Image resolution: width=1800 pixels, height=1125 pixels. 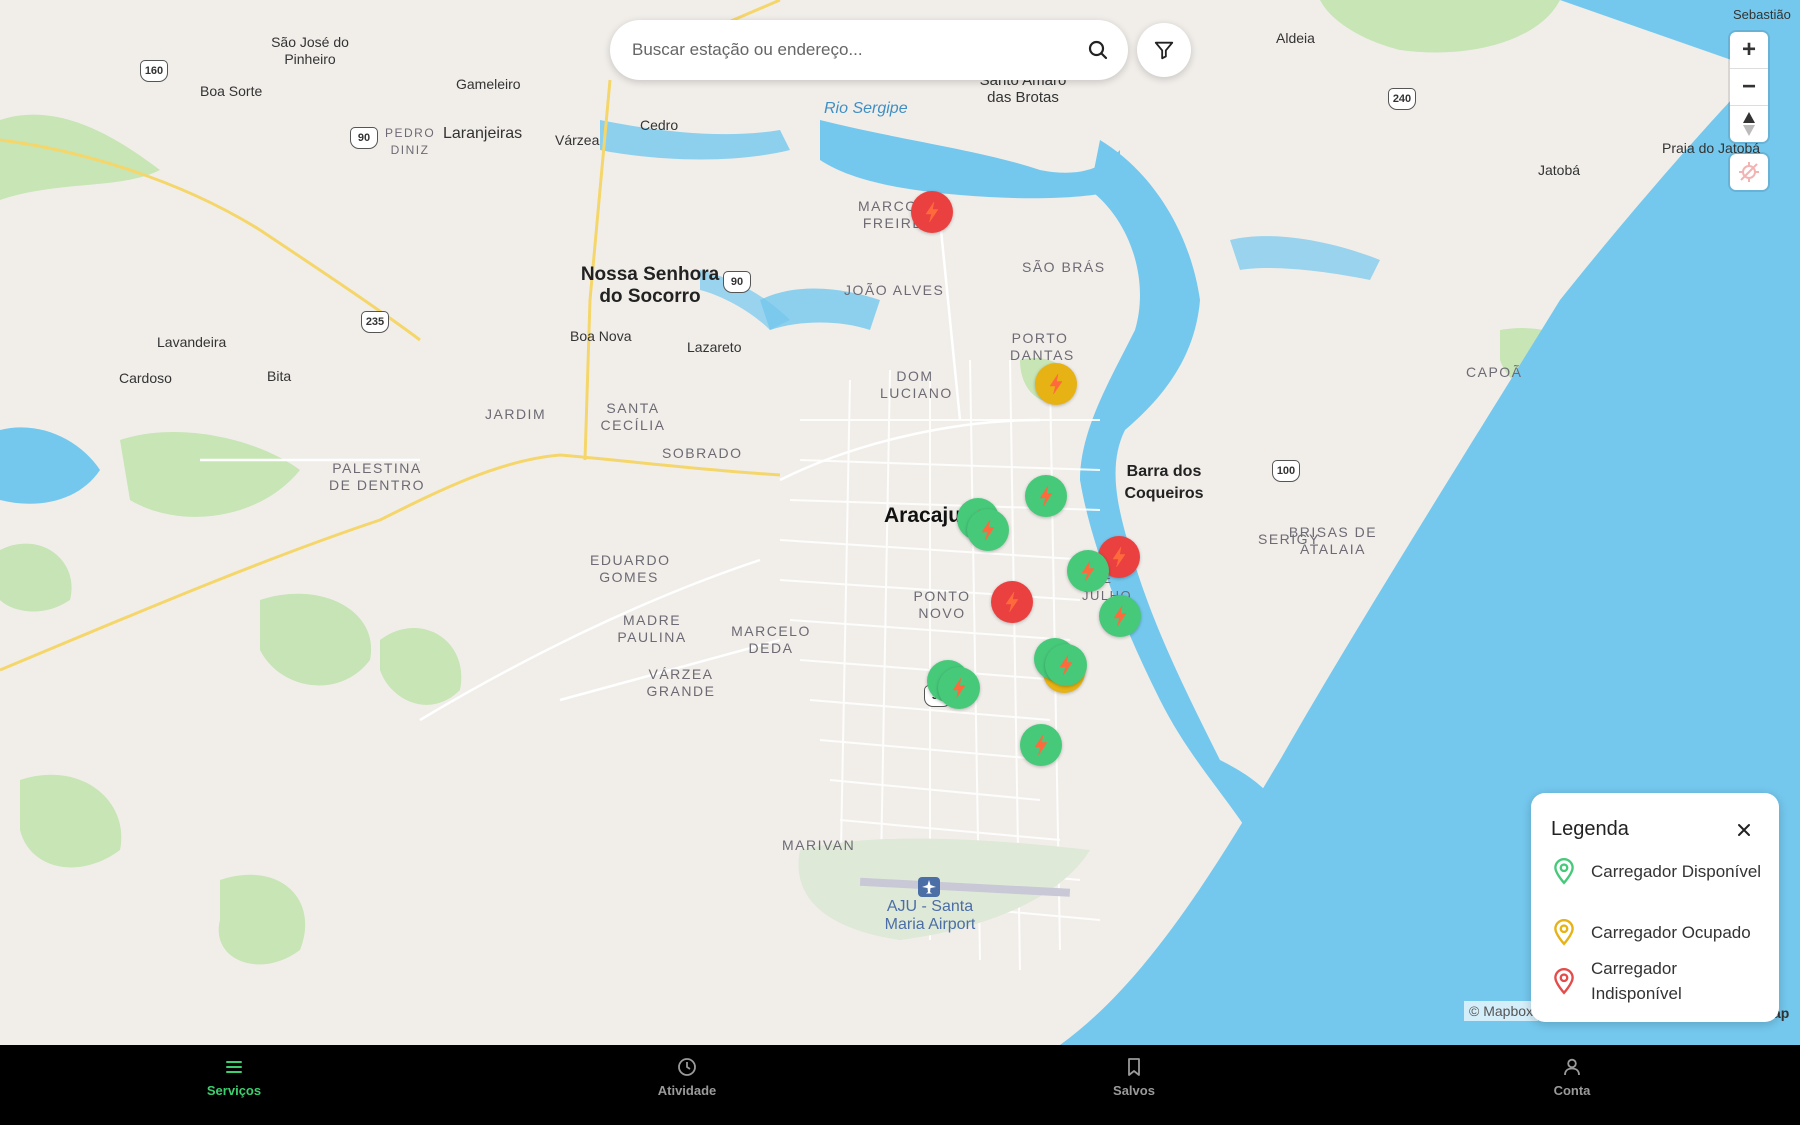 I want to click on place-label: Lazareto, so click(x=714, y=347).